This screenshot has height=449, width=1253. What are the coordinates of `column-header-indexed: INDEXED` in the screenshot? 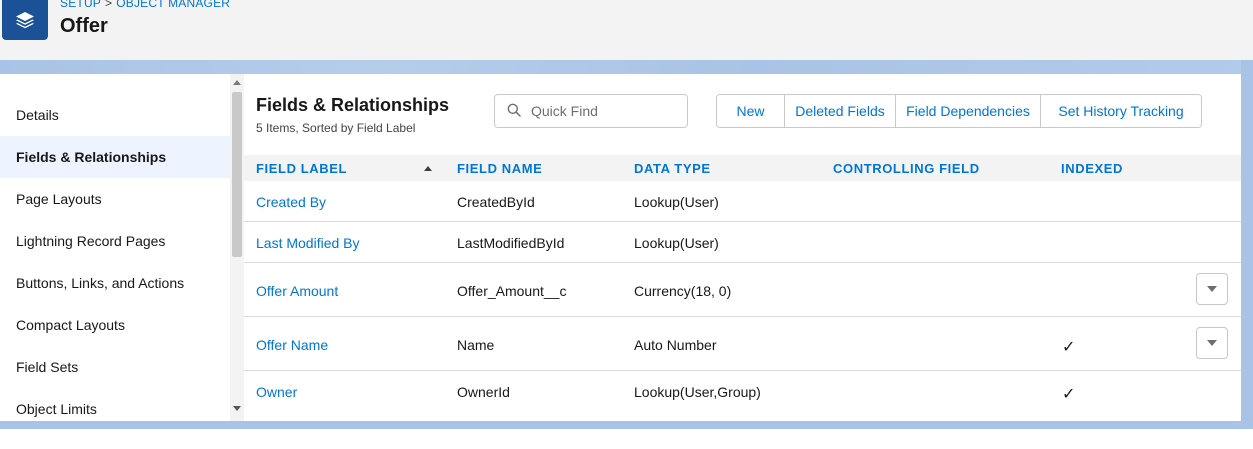 It's located at (1092, 168).